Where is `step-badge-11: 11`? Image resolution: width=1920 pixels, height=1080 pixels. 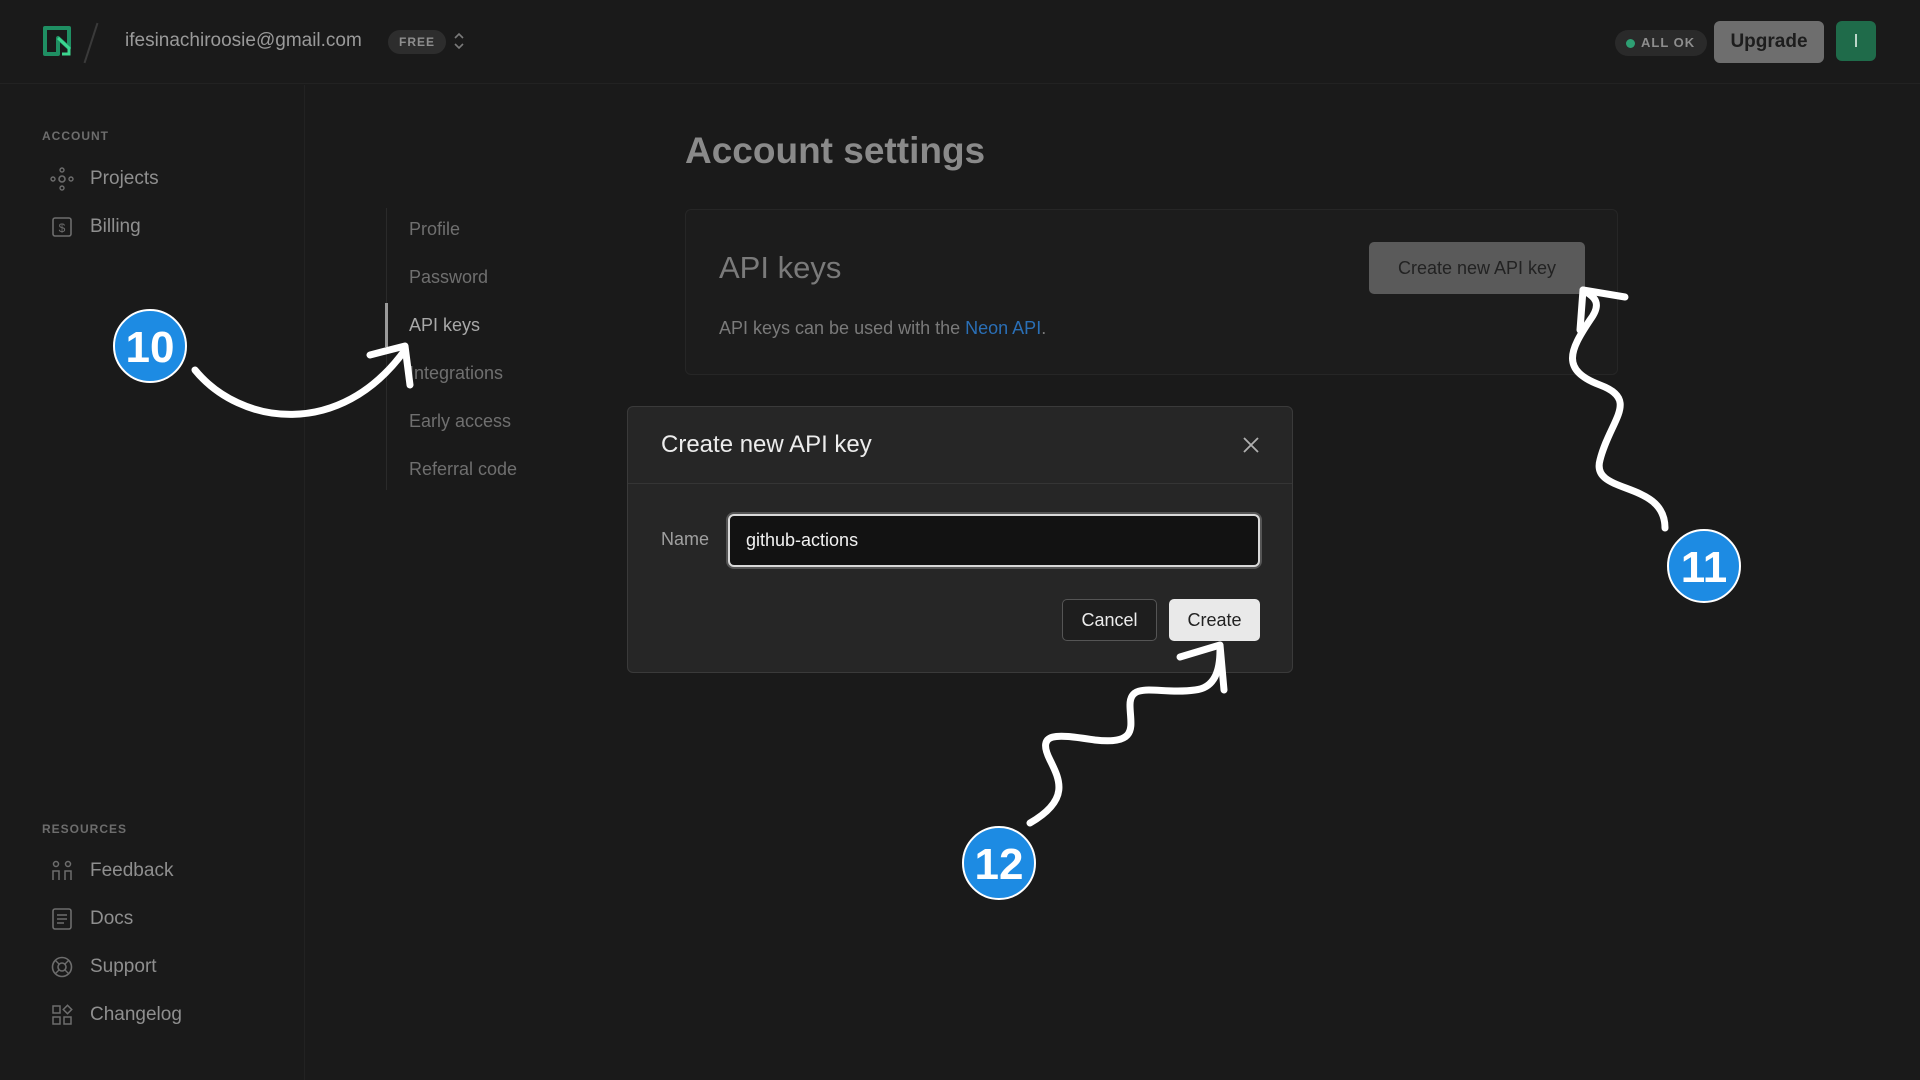
step-badge-11: 11 is located at coordinates (1704, 566).